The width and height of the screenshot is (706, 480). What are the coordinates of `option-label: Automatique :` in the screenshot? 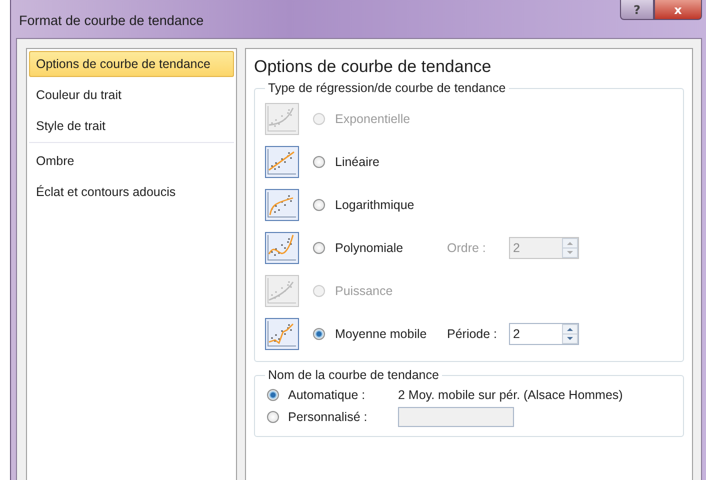 It's located at (327, 395).